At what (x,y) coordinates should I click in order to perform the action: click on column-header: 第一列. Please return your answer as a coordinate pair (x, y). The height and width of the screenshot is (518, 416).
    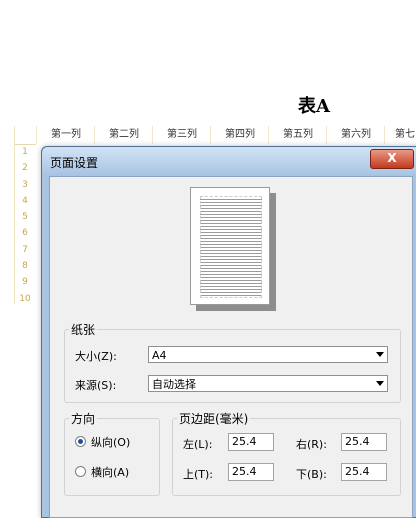
    Looking at the image, I should click on (65, 135).